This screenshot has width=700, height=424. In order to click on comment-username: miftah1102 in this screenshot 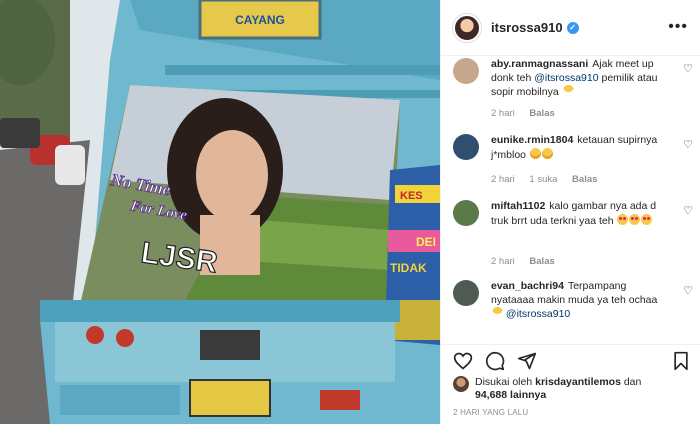, I will do `click(518, 206)`.